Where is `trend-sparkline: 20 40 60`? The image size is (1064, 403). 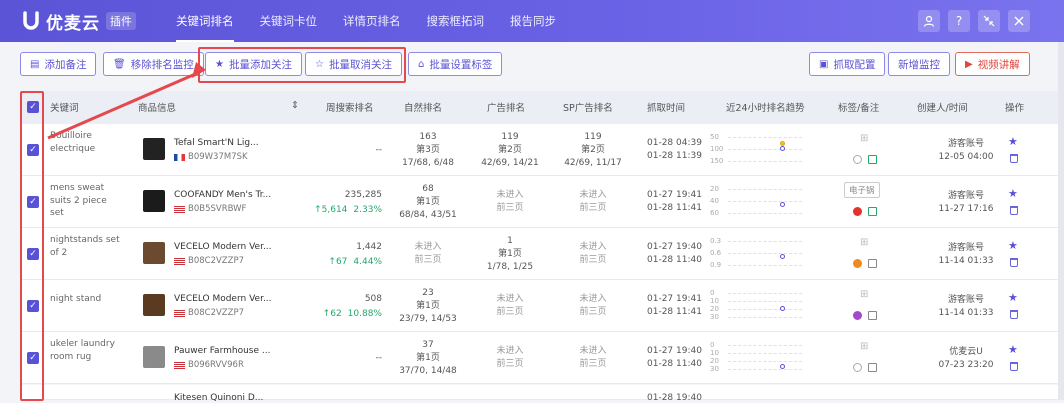
trend-sparkline: 20 40 60 is located at coordinates (765, 202).